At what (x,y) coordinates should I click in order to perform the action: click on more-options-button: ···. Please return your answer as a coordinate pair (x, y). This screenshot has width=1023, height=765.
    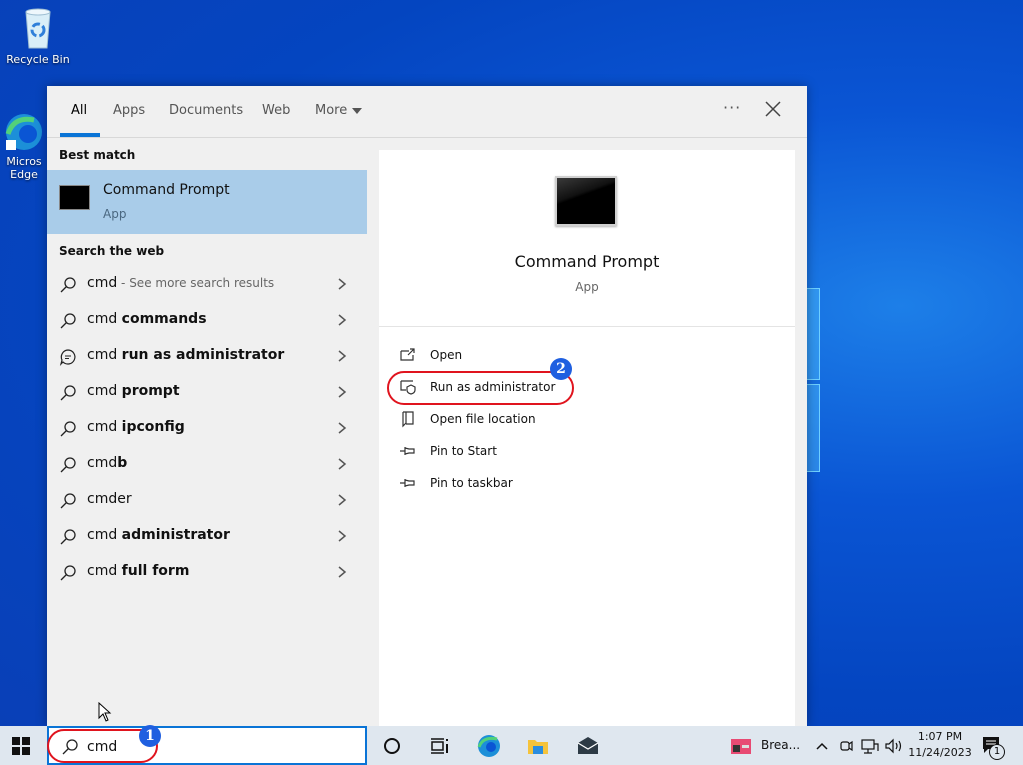
    Looking at the image, I should click on (732, 107).